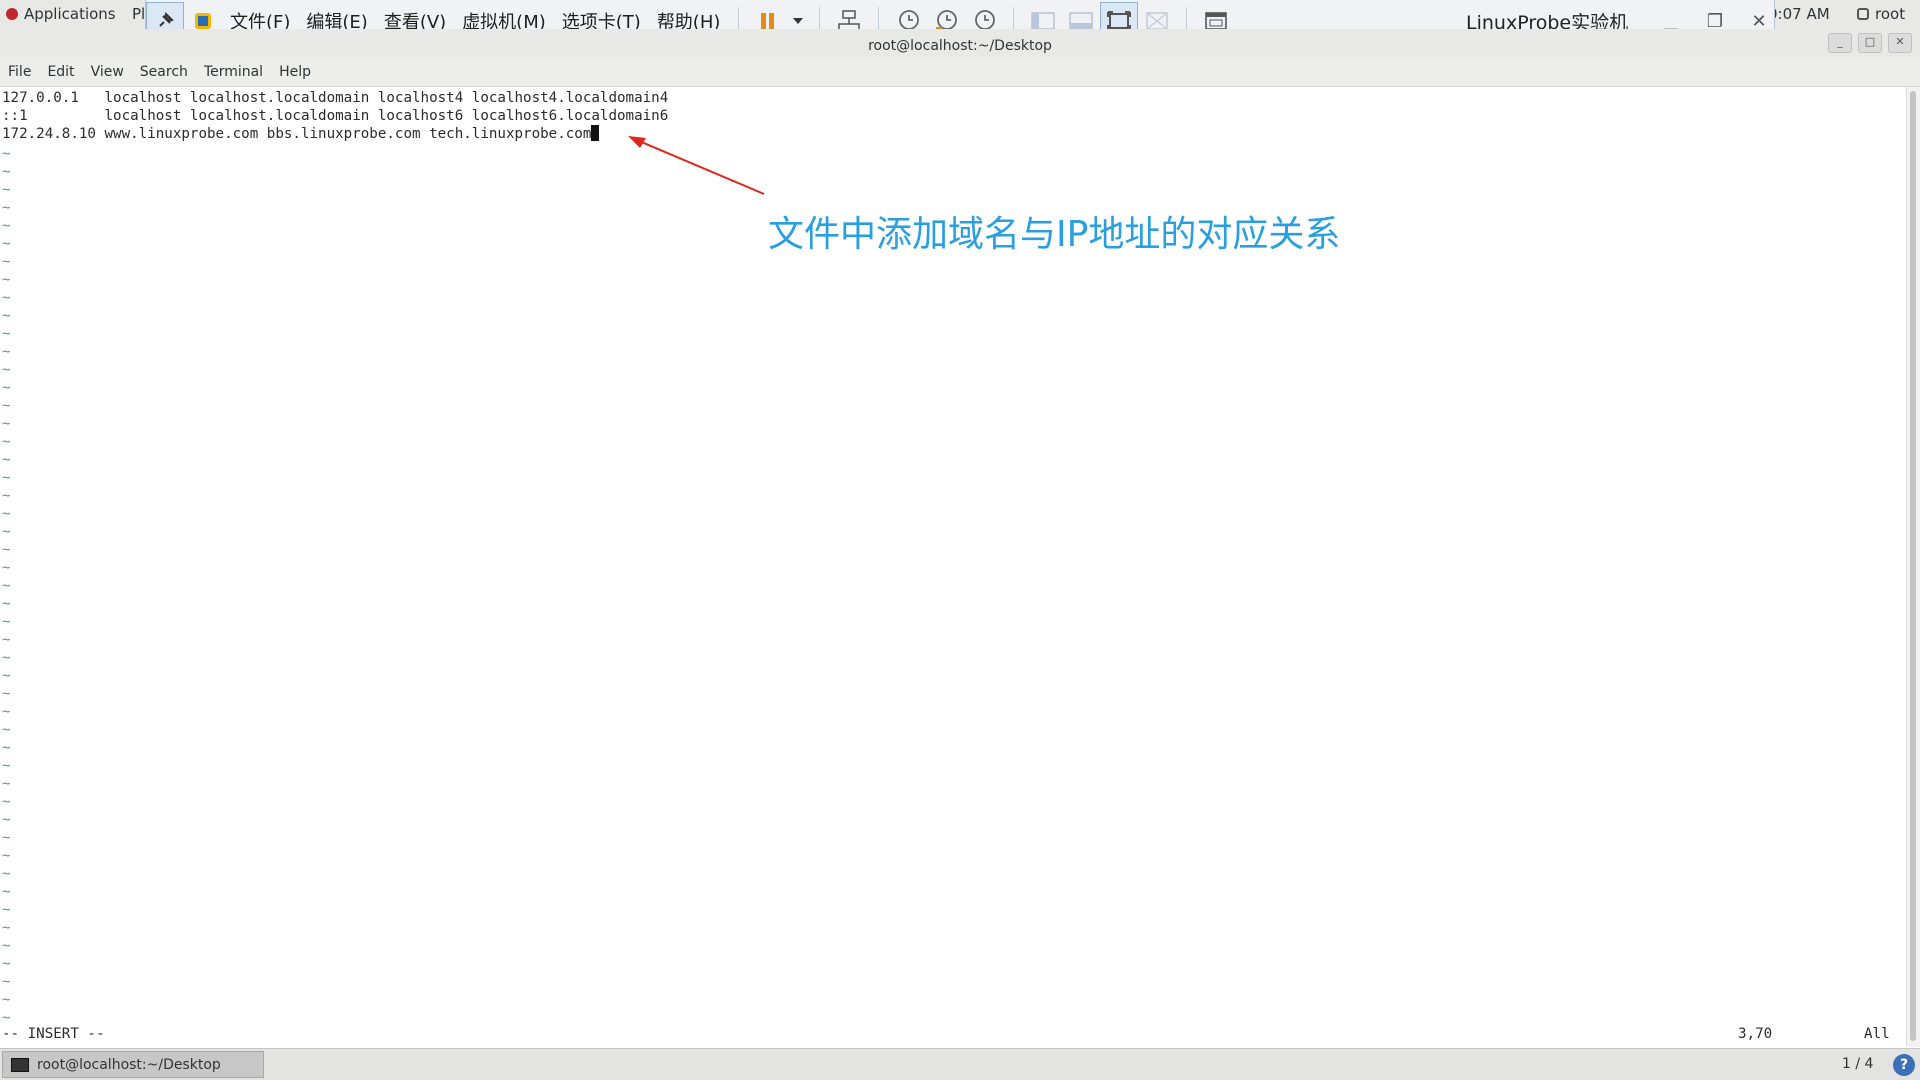 Image resolution: width=1920 pixels, height=1080 pixels. I want to click on terminal-close-button: ✕, so click(1900, 43).